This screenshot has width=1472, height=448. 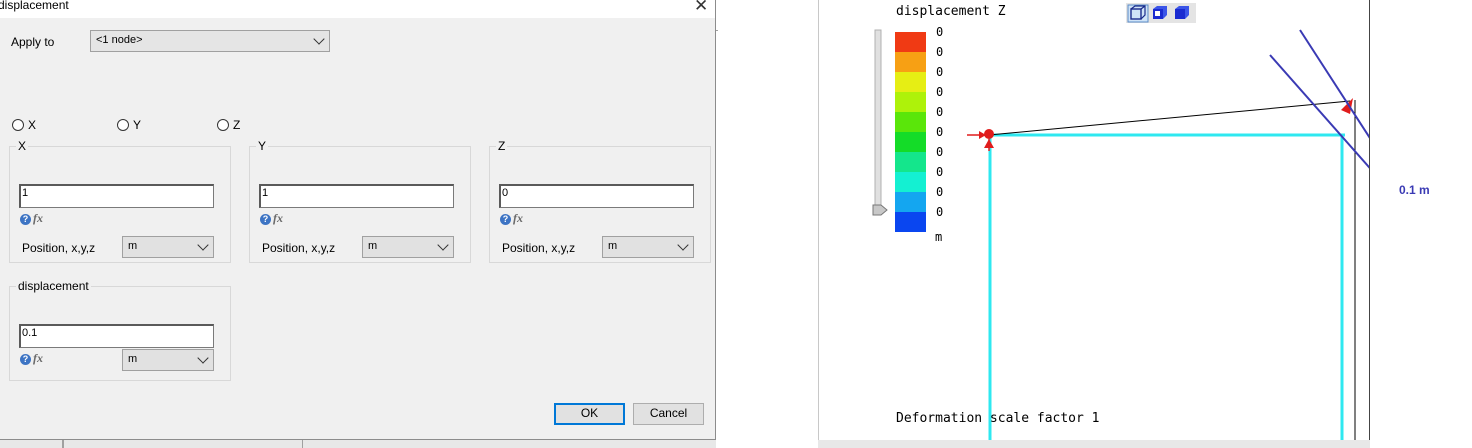 I want to click on view-shaded-icon, so click(x=1182, y=12).